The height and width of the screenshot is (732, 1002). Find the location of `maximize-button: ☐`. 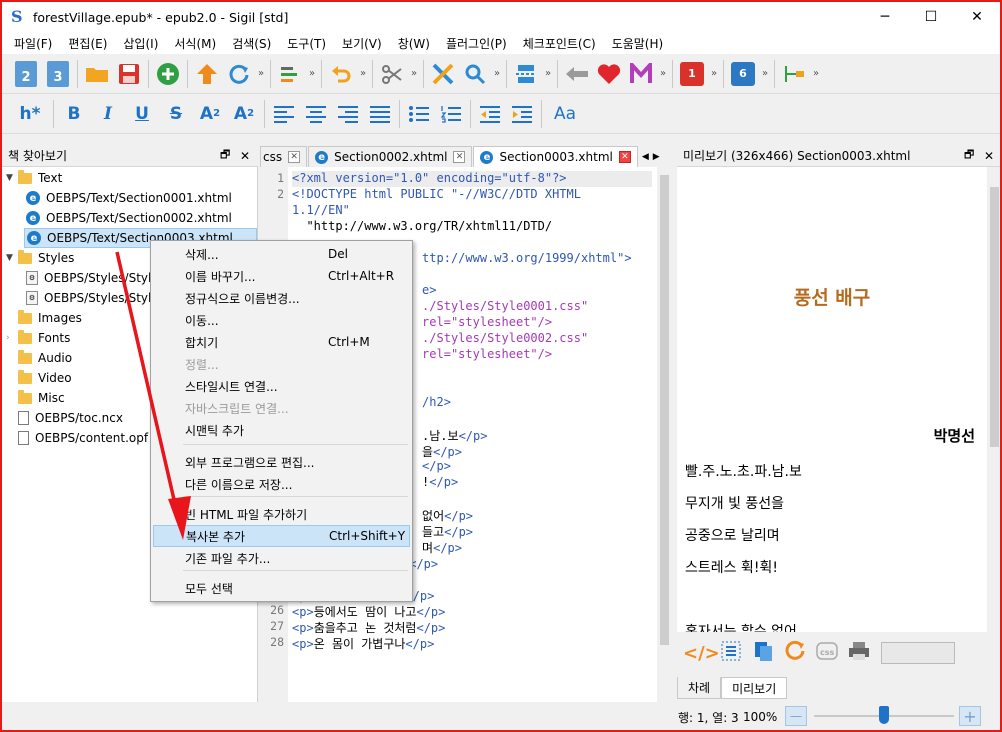

maximize-button: ☐ is located at coordinates (931, 17).